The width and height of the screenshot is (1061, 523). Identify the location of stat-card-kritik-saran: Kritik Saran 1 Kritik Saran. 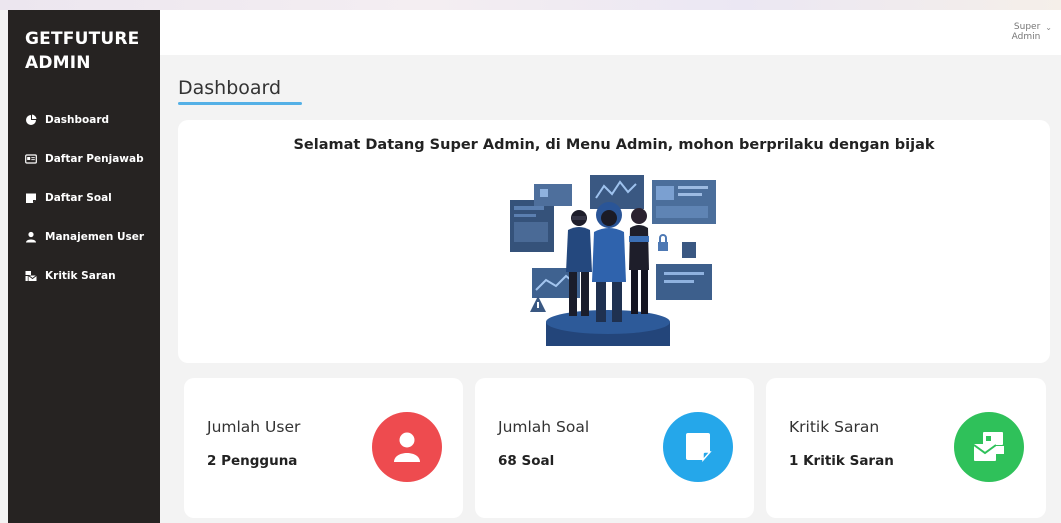
(906, 448).